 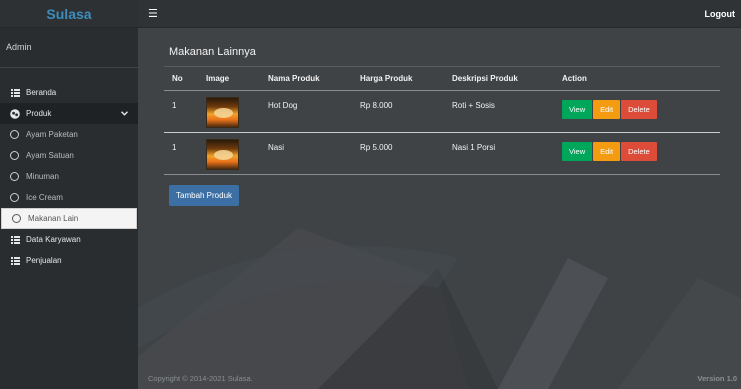 What do you see at coordinates (398, 153) in the screenshot?
I see `product-price: Rp 5.000` at bounding box center [398, 153].